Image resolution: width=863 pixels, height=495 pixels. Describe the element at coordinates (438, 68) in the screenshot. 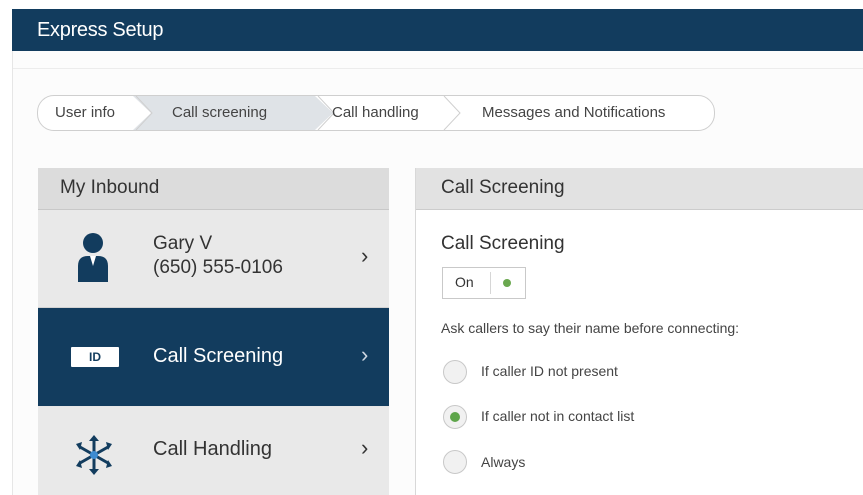

I see `divider` at that location.